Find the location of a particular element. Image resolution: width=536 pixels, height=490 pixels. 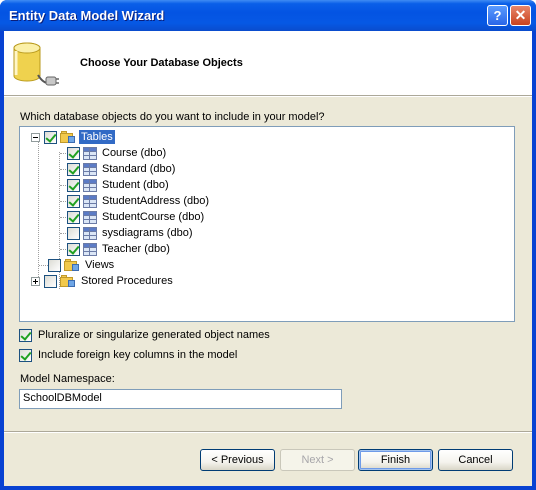

tree-item-label: StudentCourse (dbo) is located at coordinates (153, 217).